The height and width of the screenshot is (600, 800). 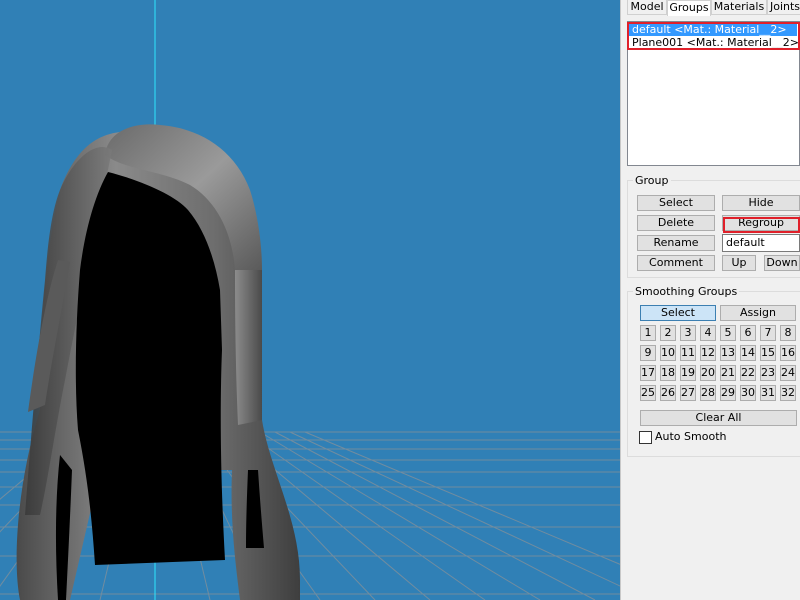 What do you see at coordinates (691, 436) in the screenshot?
I see `auto-smooth-label: Auto Smooth` at bounding box center [691, 436].